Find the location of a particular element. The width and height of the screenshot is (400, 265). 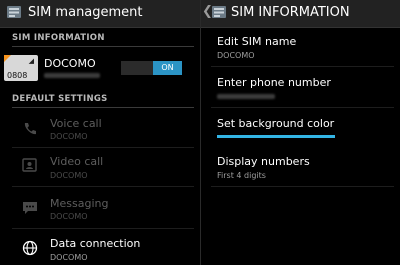

item-title: Display numbers is located at coordinates (263, 161).